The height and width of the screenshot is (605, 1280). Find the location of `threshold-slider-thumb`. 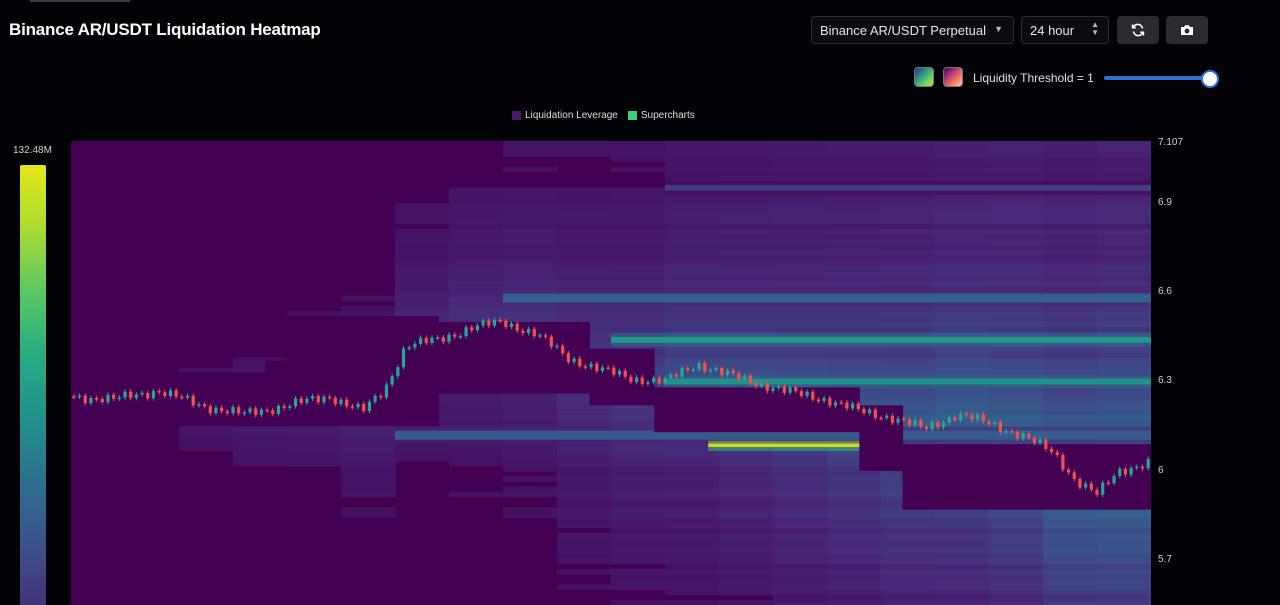

threshold-slider-thumb is located at coordinates (1210, 79).